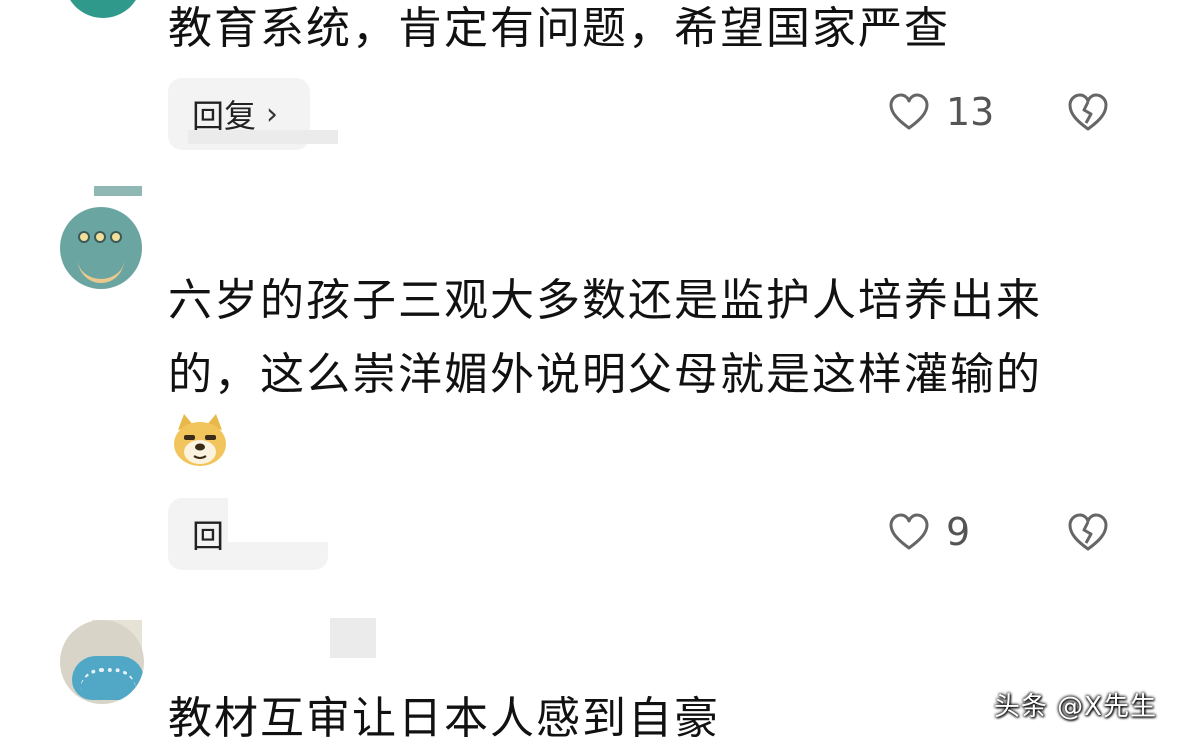 The width and height of the screenshot is (1179, 756). I want to click on comment-text: 教材互审让日本人感到自豪, so click(444, 718).